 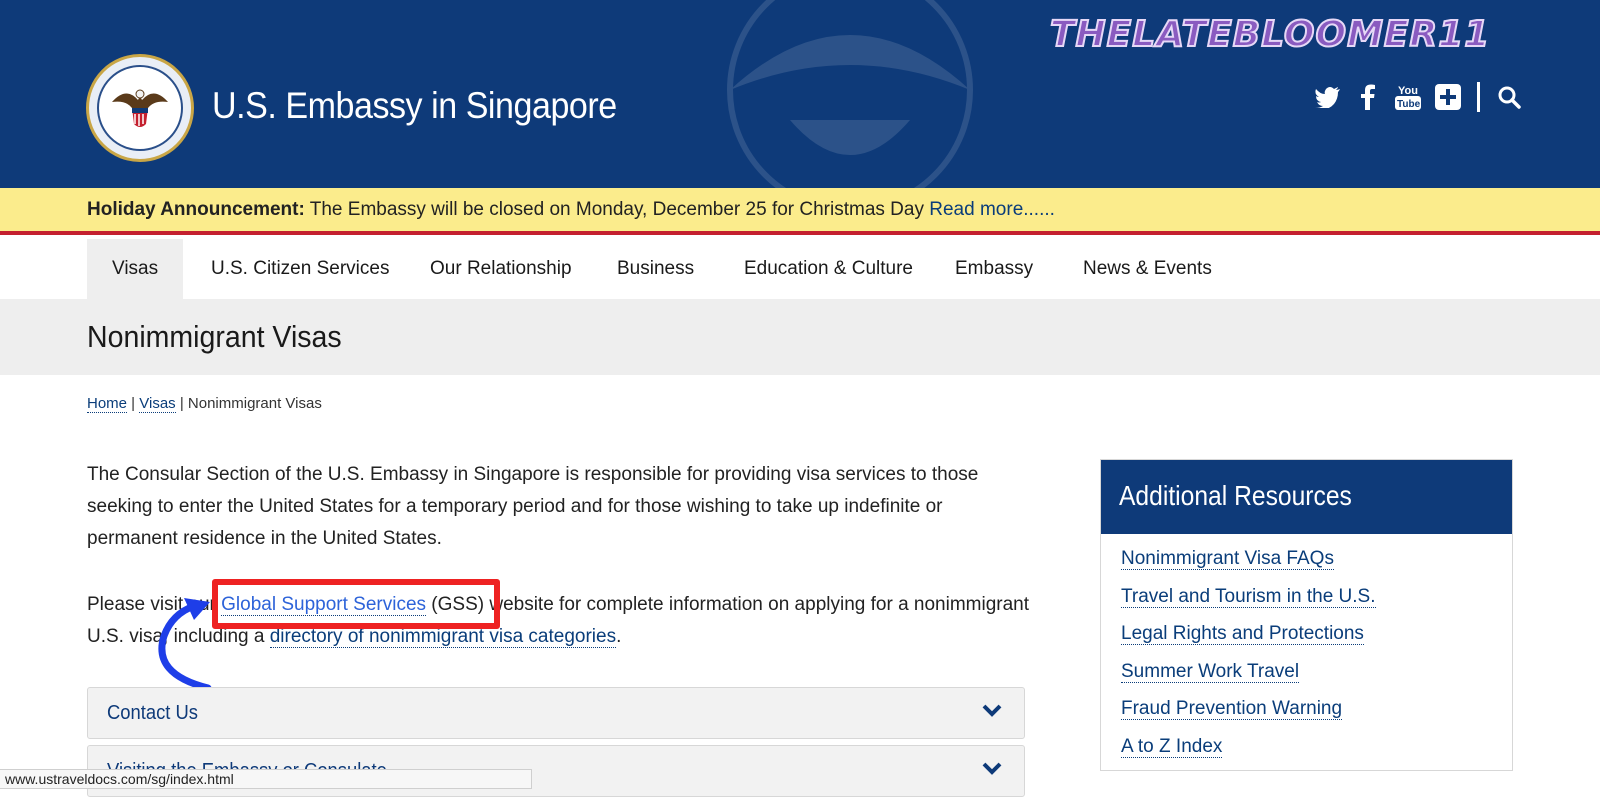 I want to click on additional-resources-header: Additional Resources, so click(x=1306, y=497).